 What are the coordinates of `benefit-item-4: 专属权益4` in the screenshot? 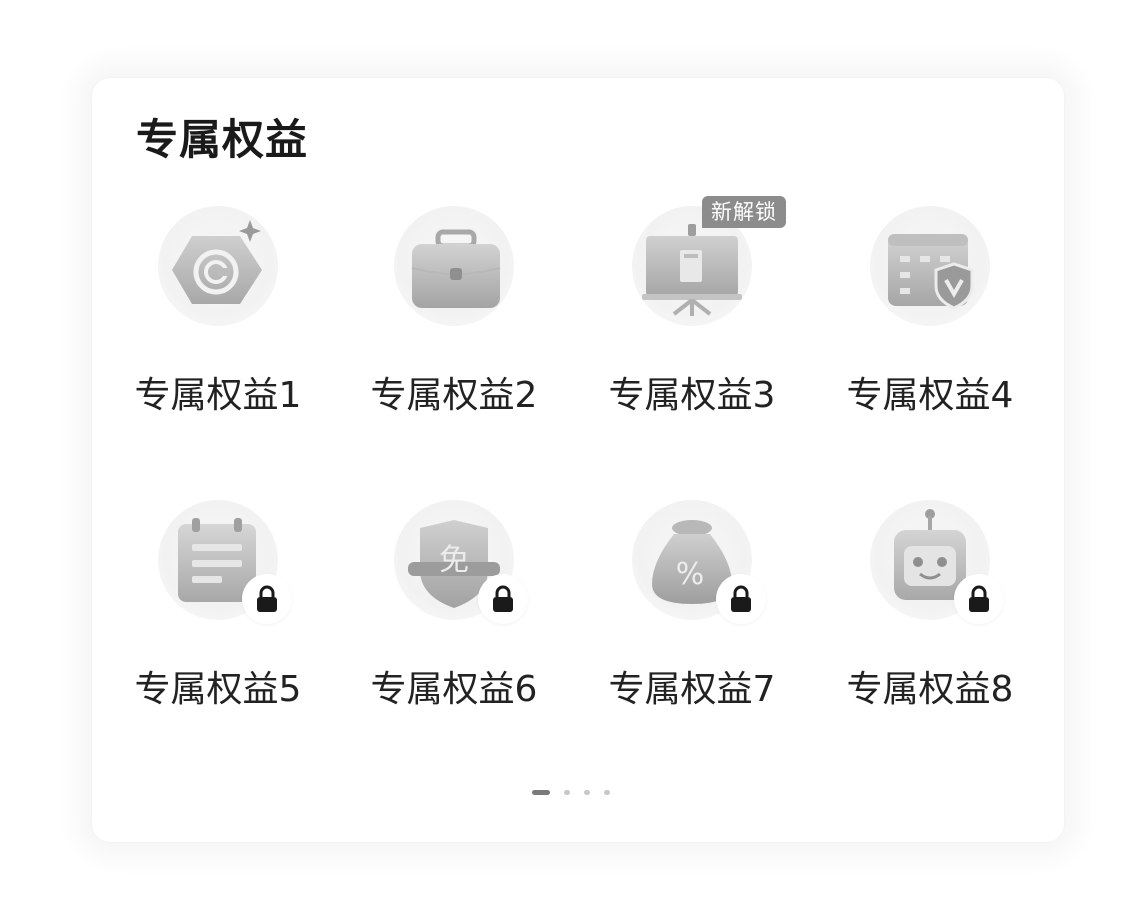 It's located at (930, 326).